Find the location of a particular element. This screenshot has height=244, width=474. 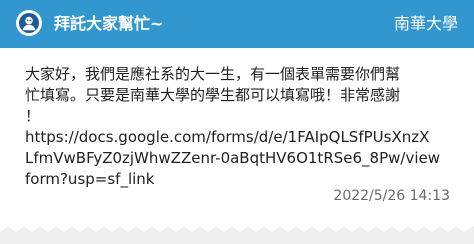

anonymous-user-icon is located at coordinates (29, 23).